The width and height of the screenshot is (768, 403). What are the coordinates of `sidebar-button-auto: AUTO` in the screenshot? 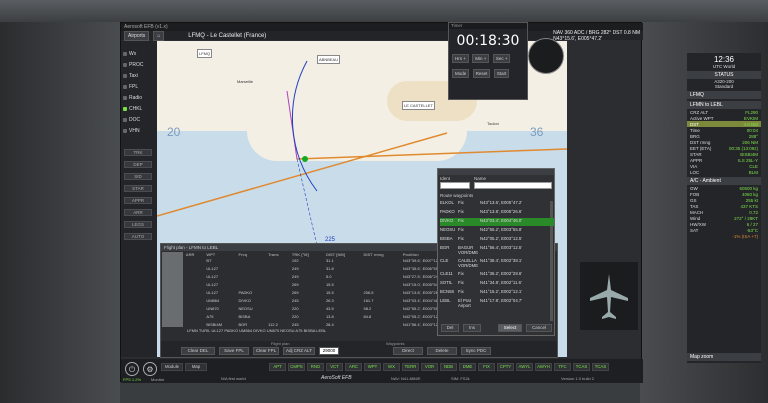 It's located at (138, 236).